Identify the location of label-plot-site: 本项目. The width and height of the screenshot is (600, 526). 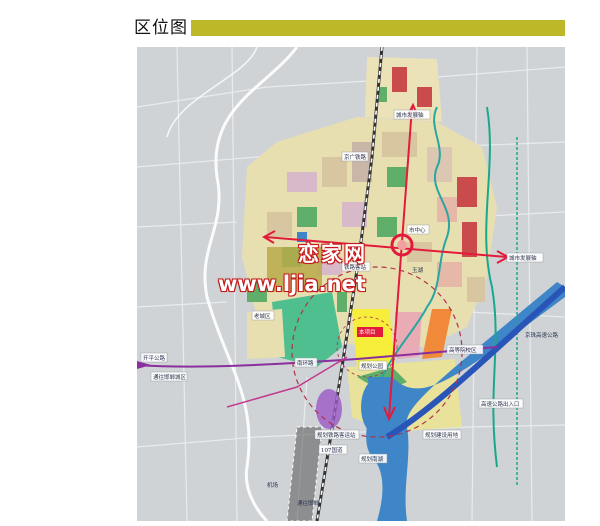
(367, 332).